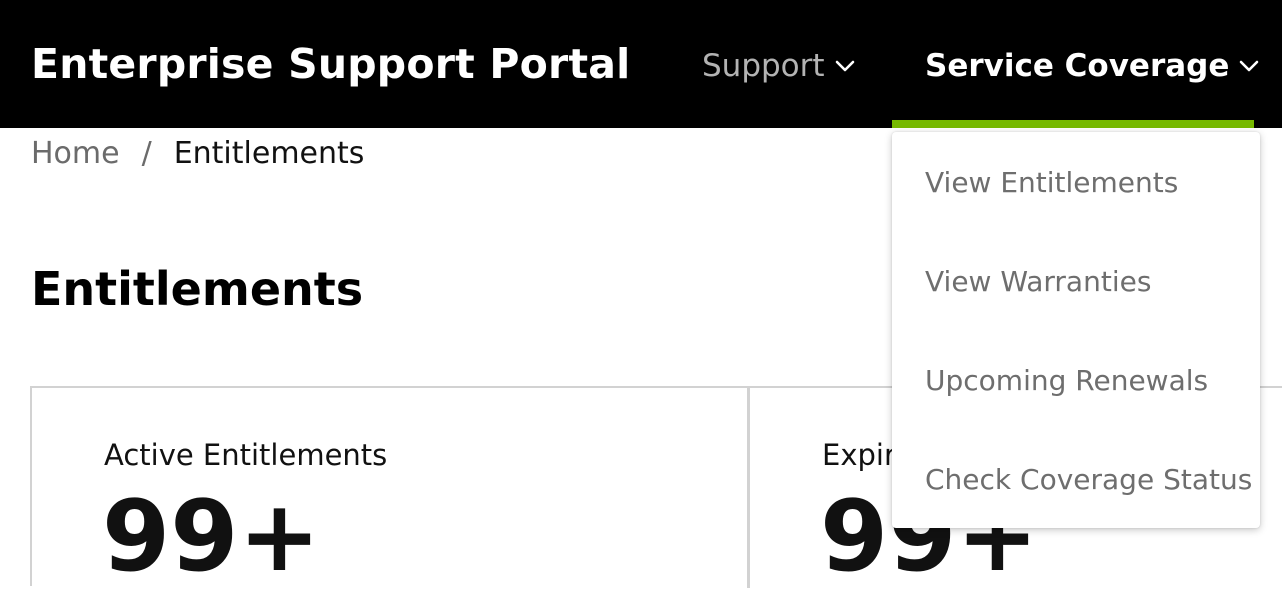 This screenshot has height=594, width=1282. I want to click on nav-service-coverage-label: Service Coverage, so click(1077, 66).